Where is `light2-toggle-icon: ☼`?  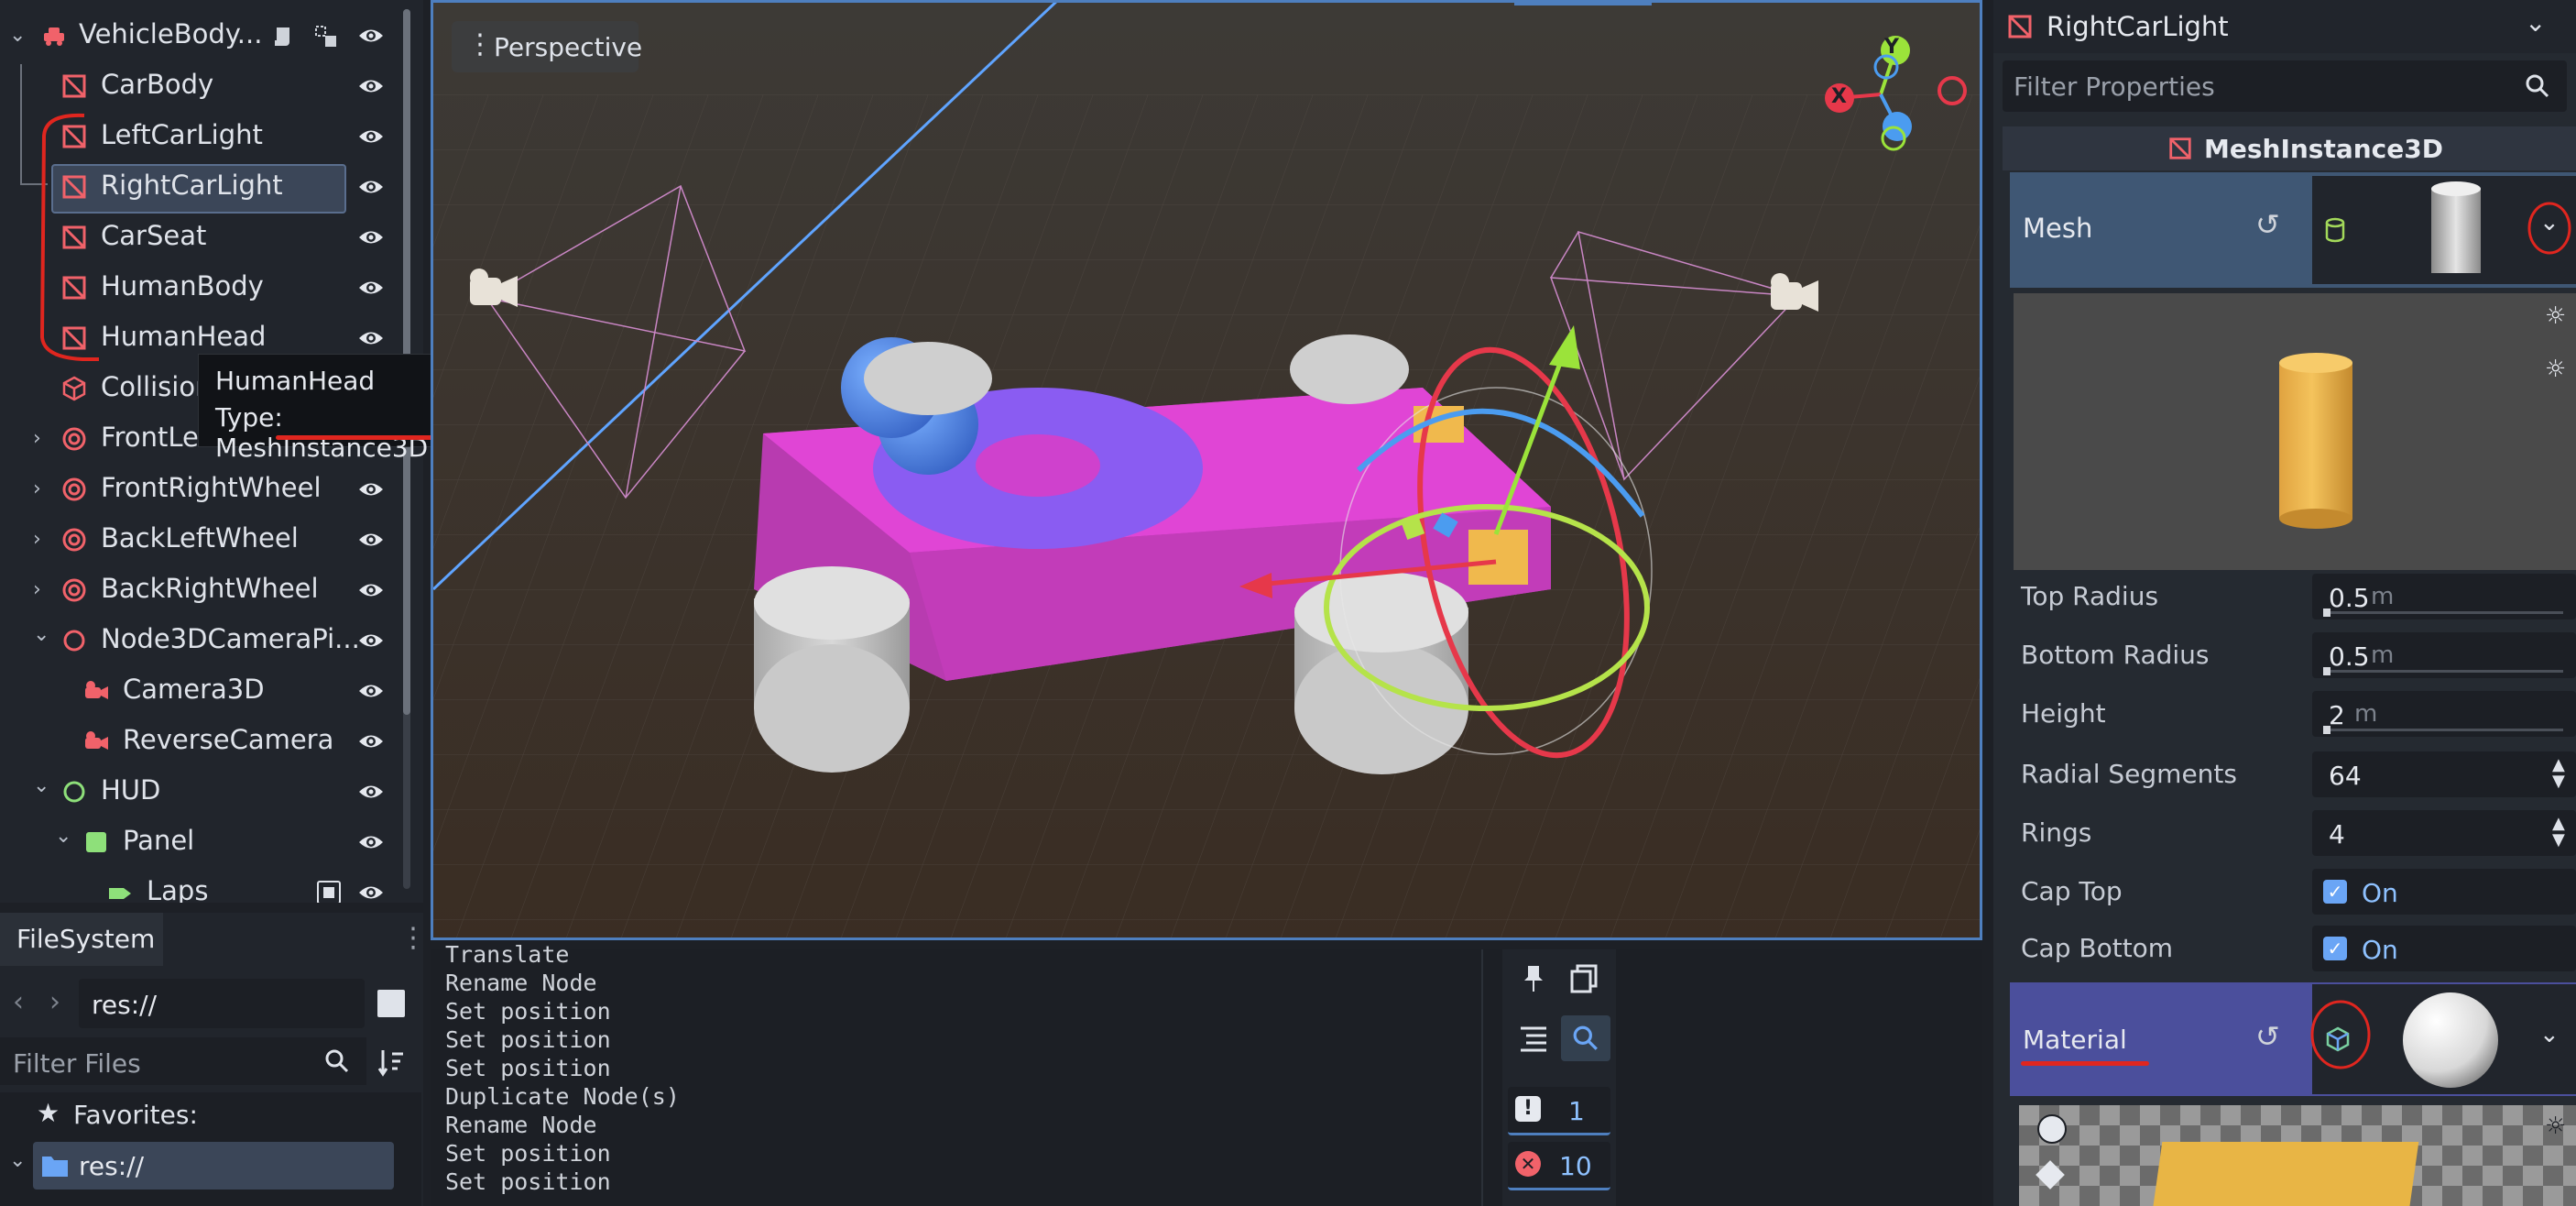
light2-toggle-icon: ☼ is located at coordinates (2556, 369).